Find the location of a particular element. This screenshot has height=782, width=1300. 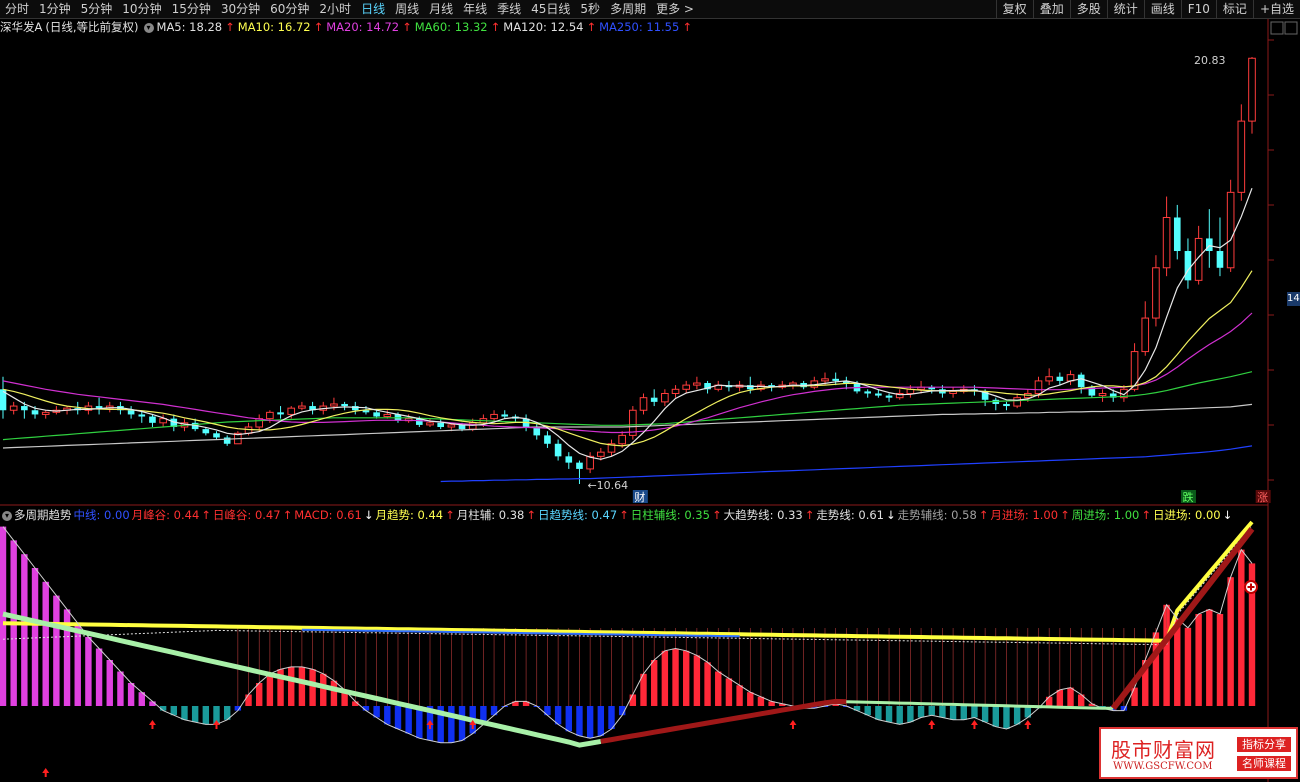

ma60-line is located at coordinates (627, 406).